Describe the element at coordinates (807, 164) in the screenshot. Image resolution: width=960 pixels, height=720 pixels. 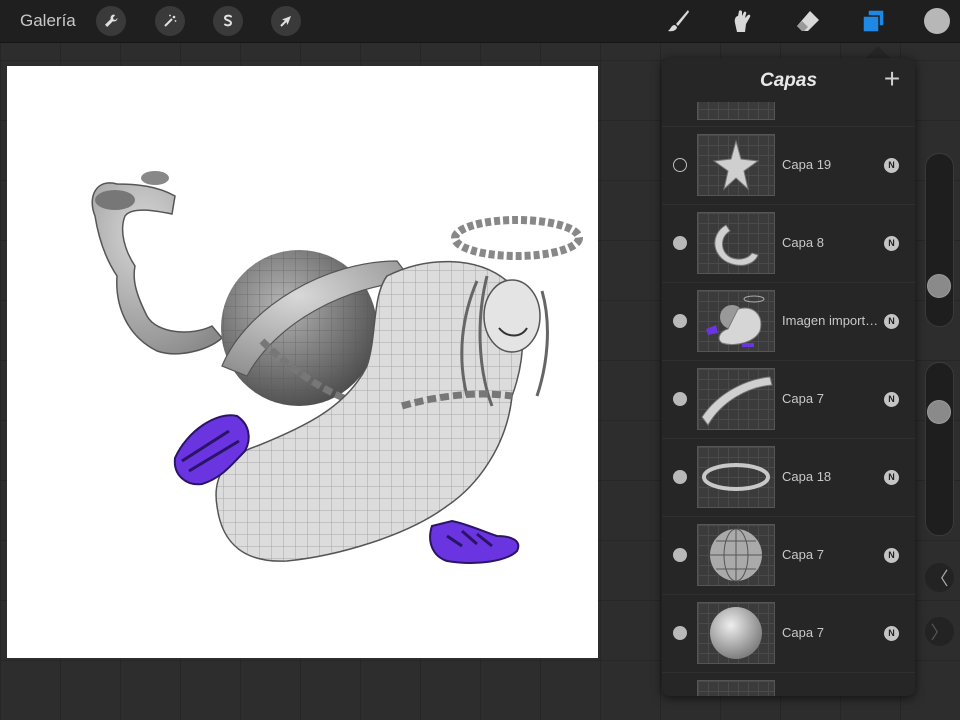
I see `layer-name: Capa 19` at that location.